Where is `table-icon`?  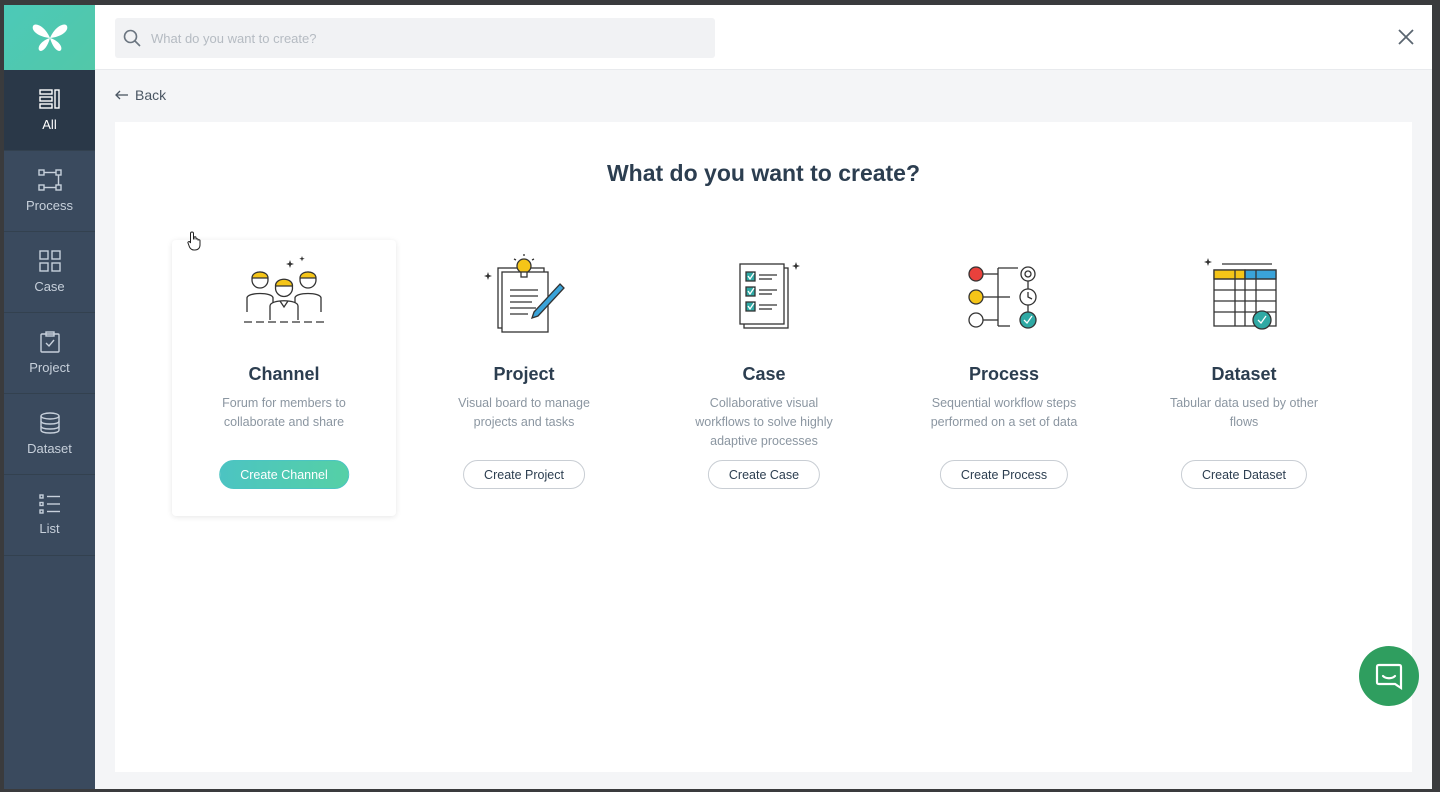 table-icon is located at coordinates (1240, 294).